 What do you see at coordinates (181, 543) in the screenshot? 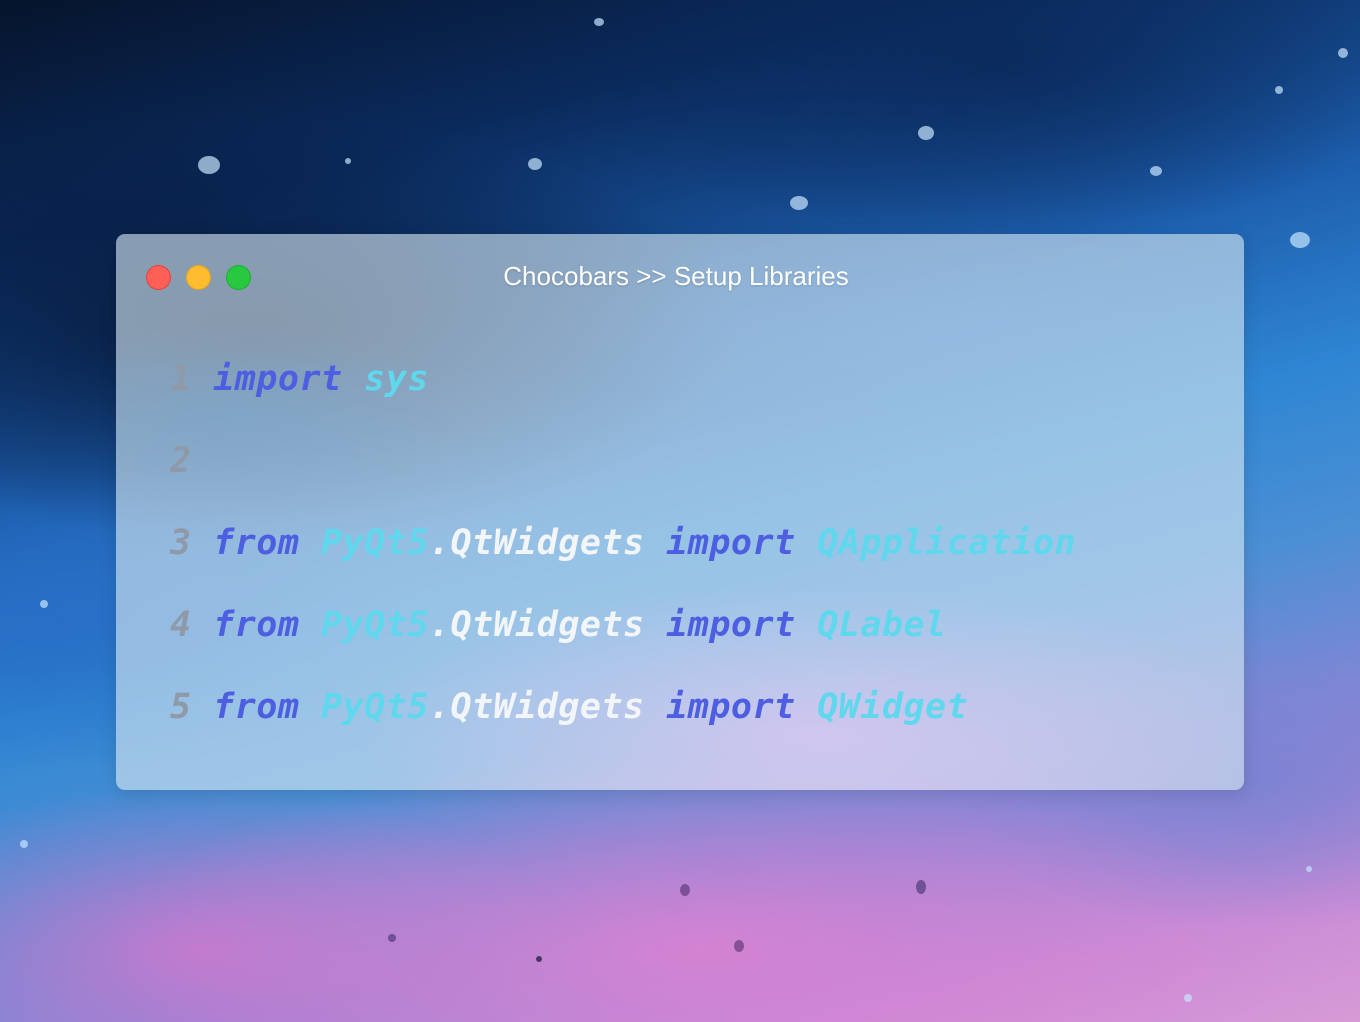
I see `line-number: 3` at bounding box center [181, 543].